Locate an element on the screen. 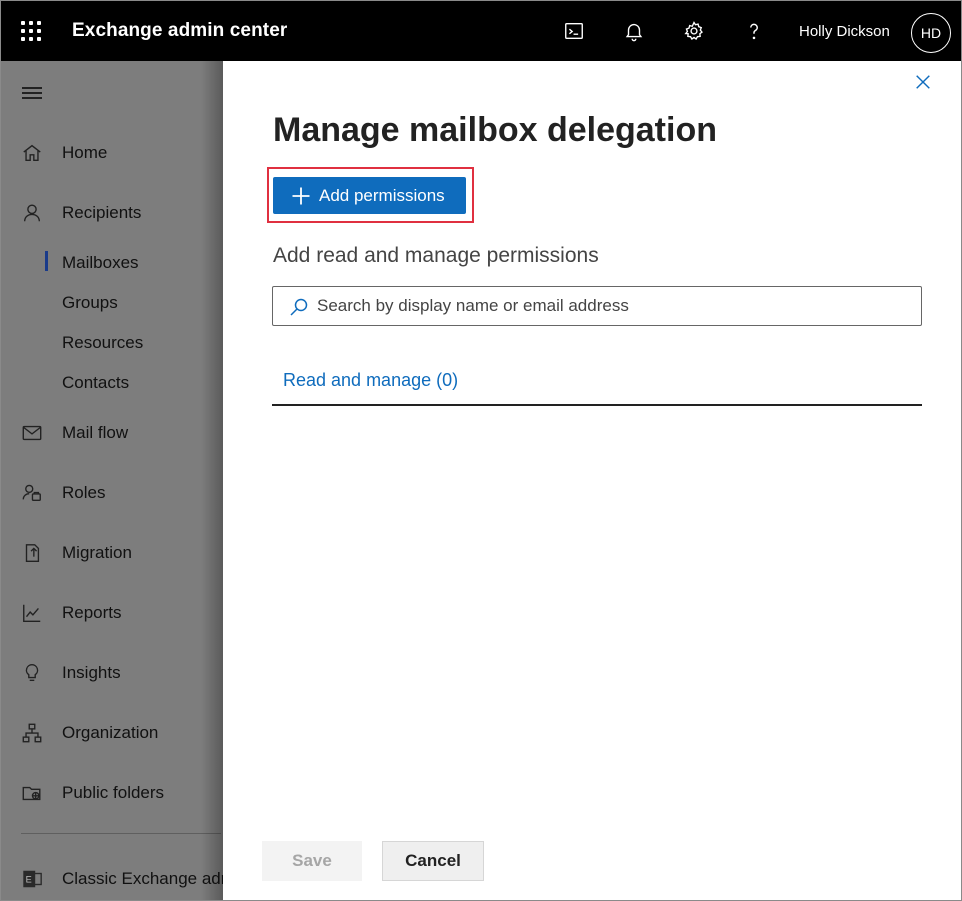 The height and width of the screenshot is (901, 962). nav-label: Roles is located at coordinates (84, 492).